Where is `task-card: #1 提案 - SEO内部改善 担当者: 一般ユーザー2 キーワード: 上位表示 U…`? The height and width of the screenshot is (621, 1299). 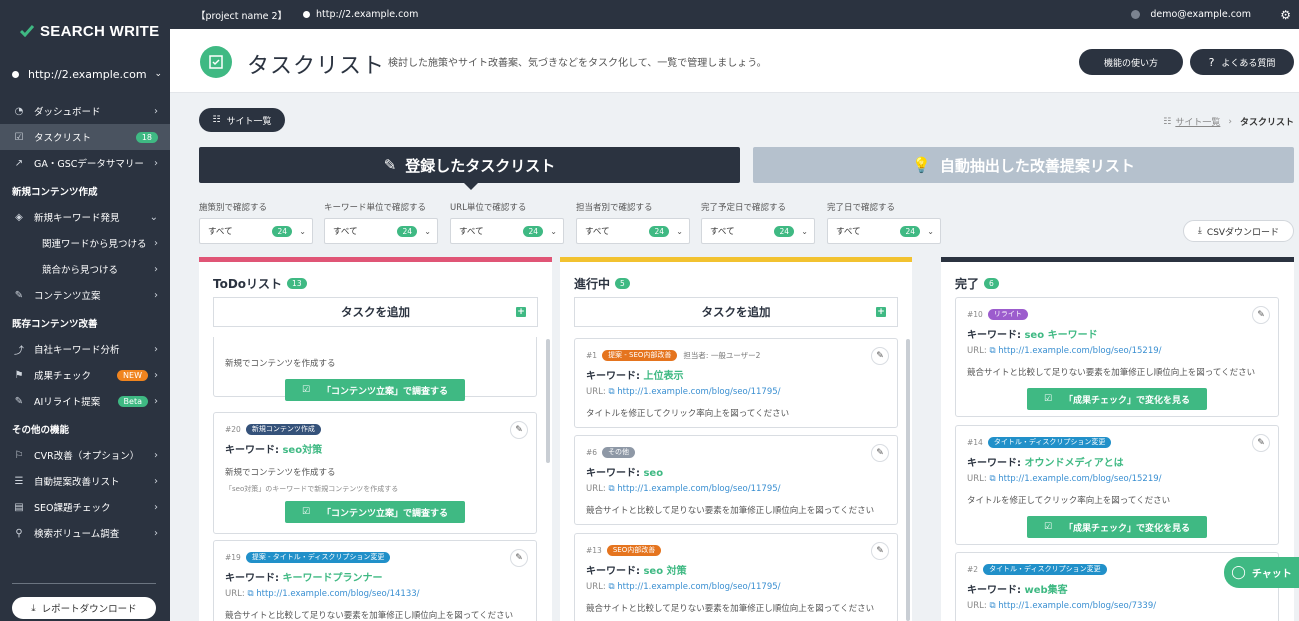
task-card: #1 提案 - SEO内部改善 担当者: 一般ユーザー2 キーワード: 上位表示 U… is located at coordinates (736, 383).